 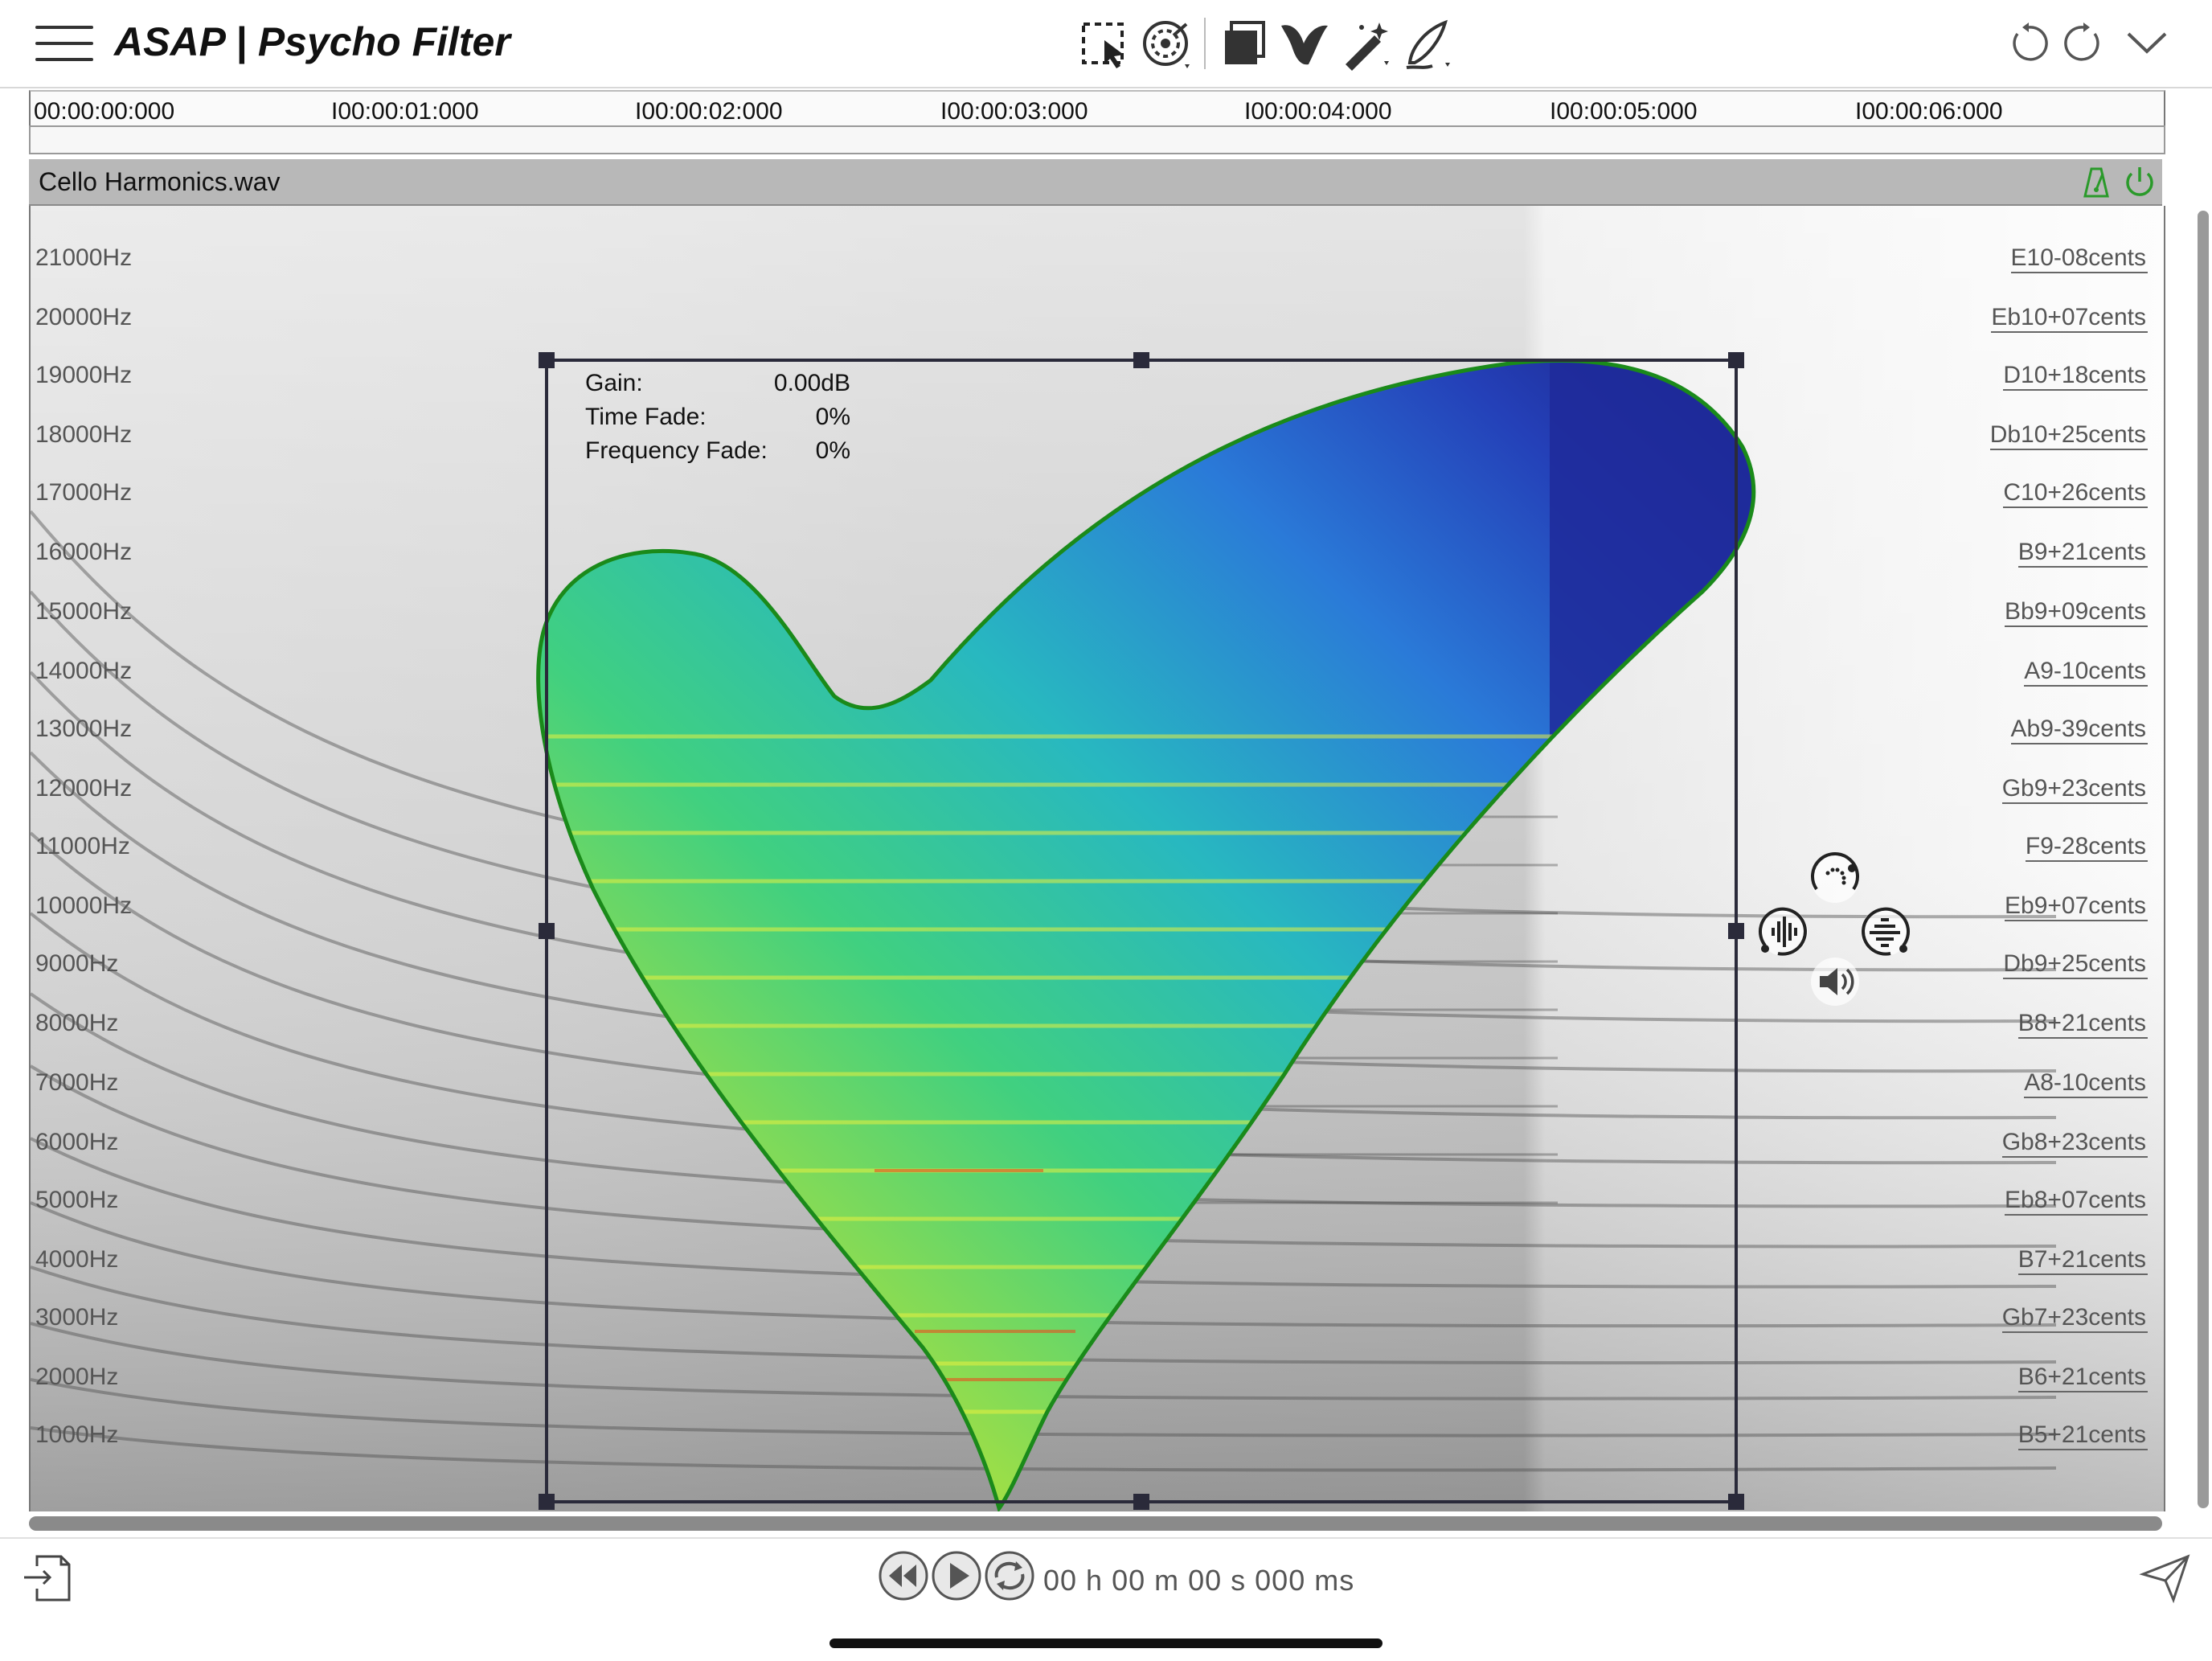 What do you see at coordinates (1835, 981) in the screenshot?
I see `speaker-icon` at bounding box center [1835, 981].